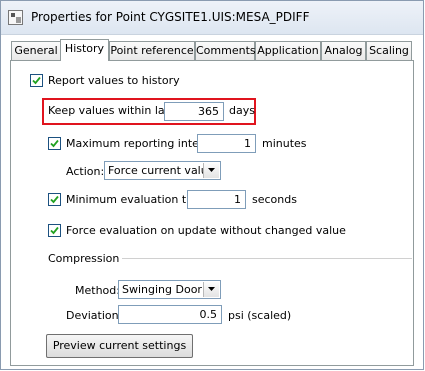 This screenshot has height=371, width=425. I want to click on keep-within-unit: days, so click(242, 110).